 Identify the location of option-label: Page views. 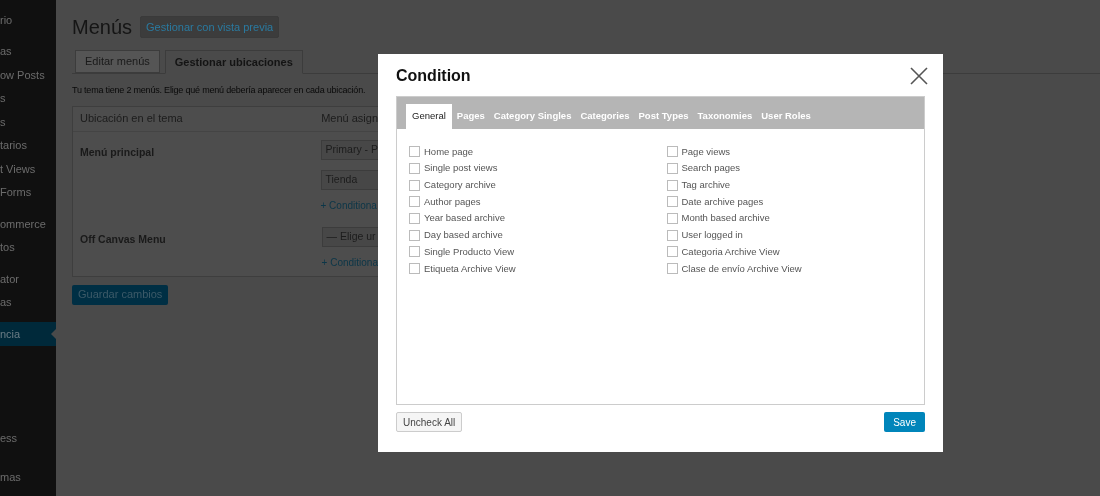
(706, 151).